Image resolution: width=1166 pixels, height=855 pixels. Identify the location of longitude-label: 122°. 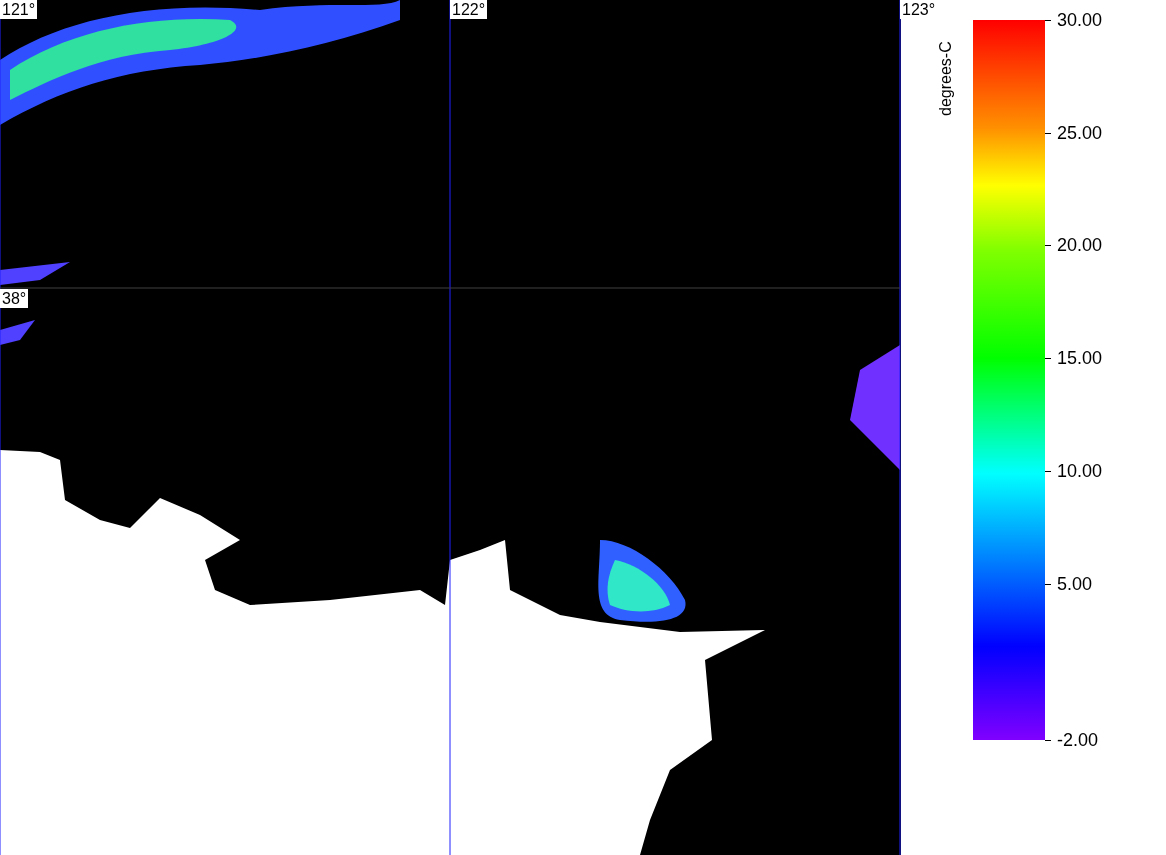
(469, 9).